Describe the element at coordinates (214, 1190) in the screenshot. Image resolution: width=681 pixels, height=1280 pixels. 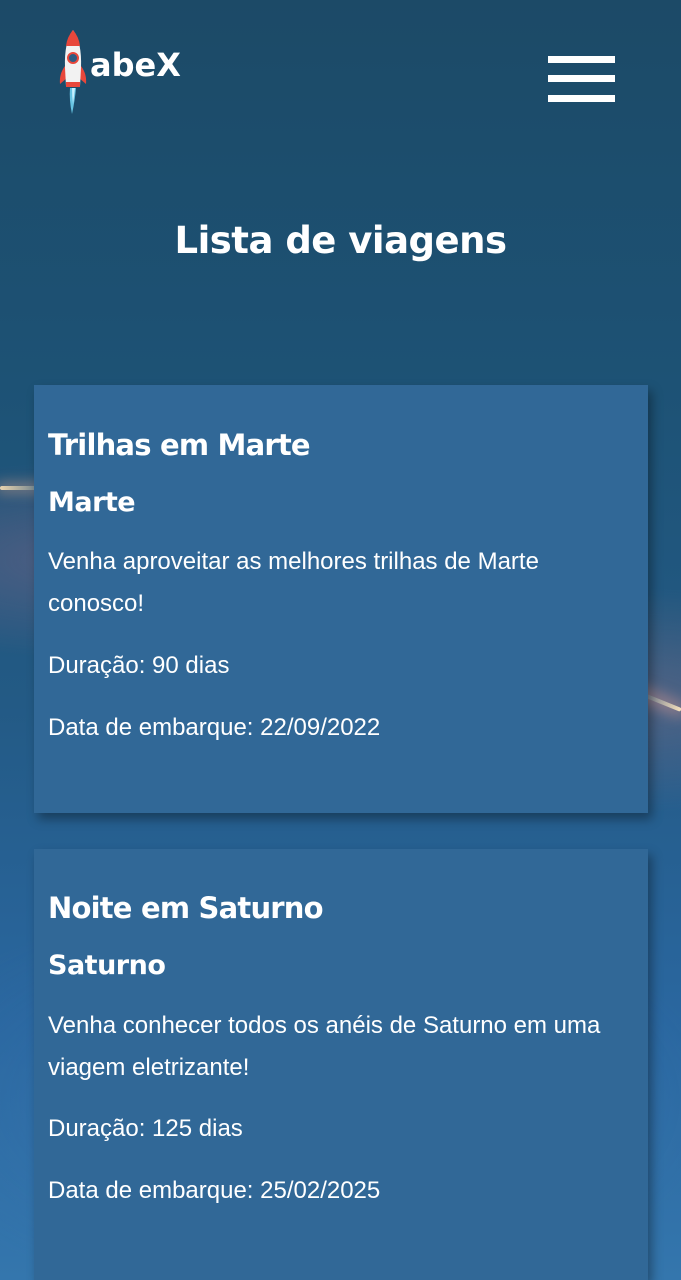
I see `trip-departure-date: Data de embarque: 25/02/2025` at that location.